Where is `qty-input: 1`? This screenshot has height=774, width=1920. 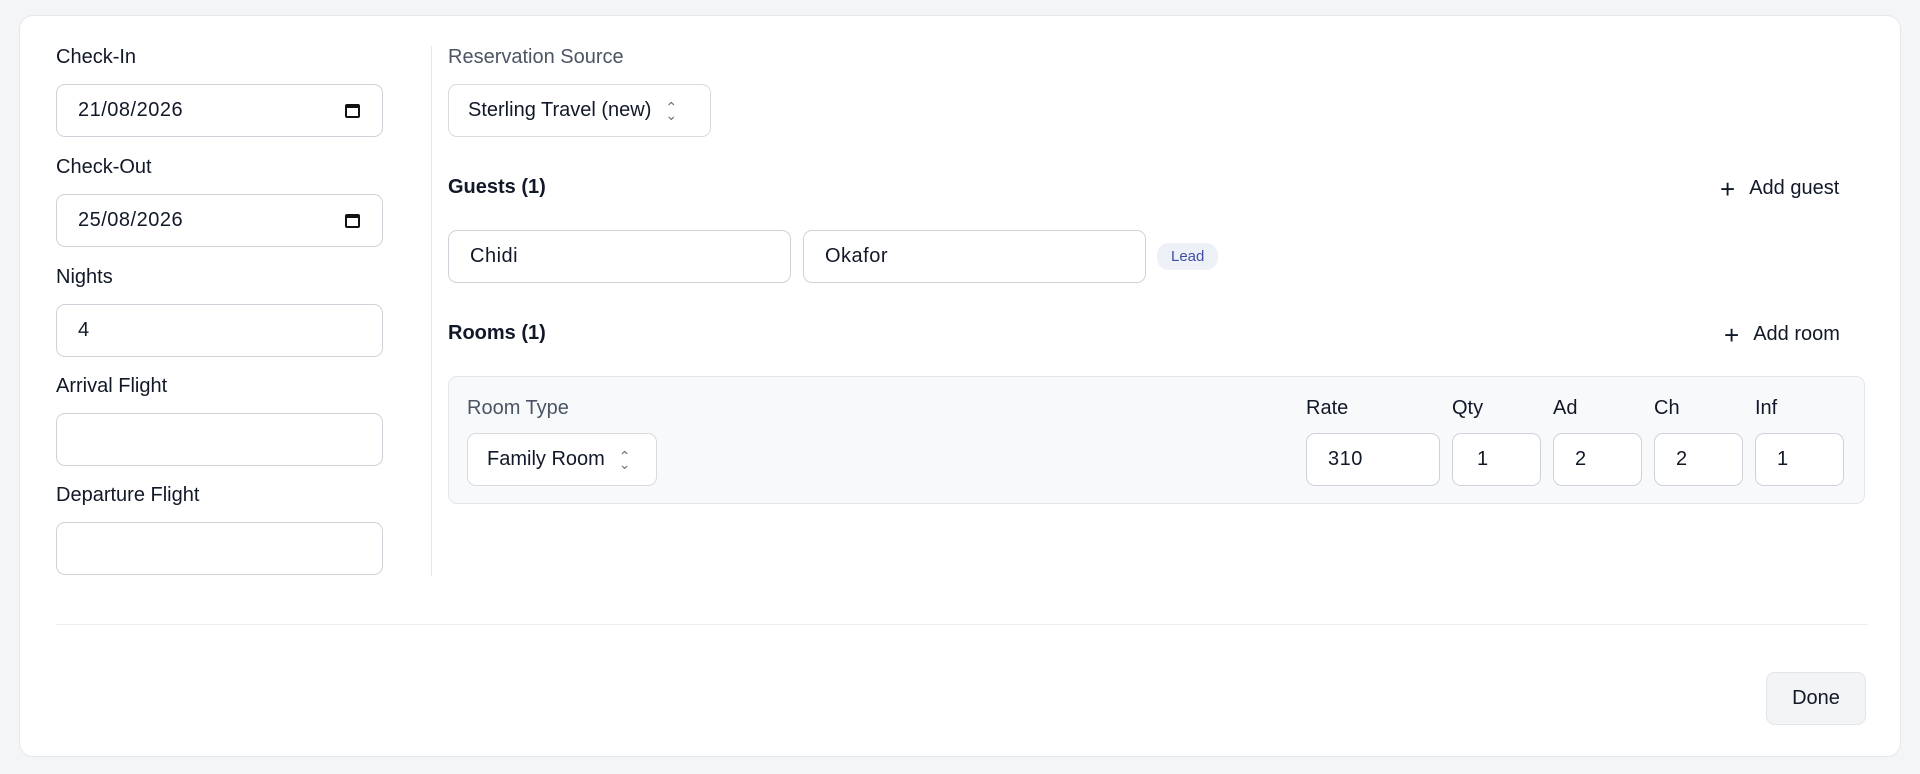
qty-input: 1 is located at coordinates (1496, 459).